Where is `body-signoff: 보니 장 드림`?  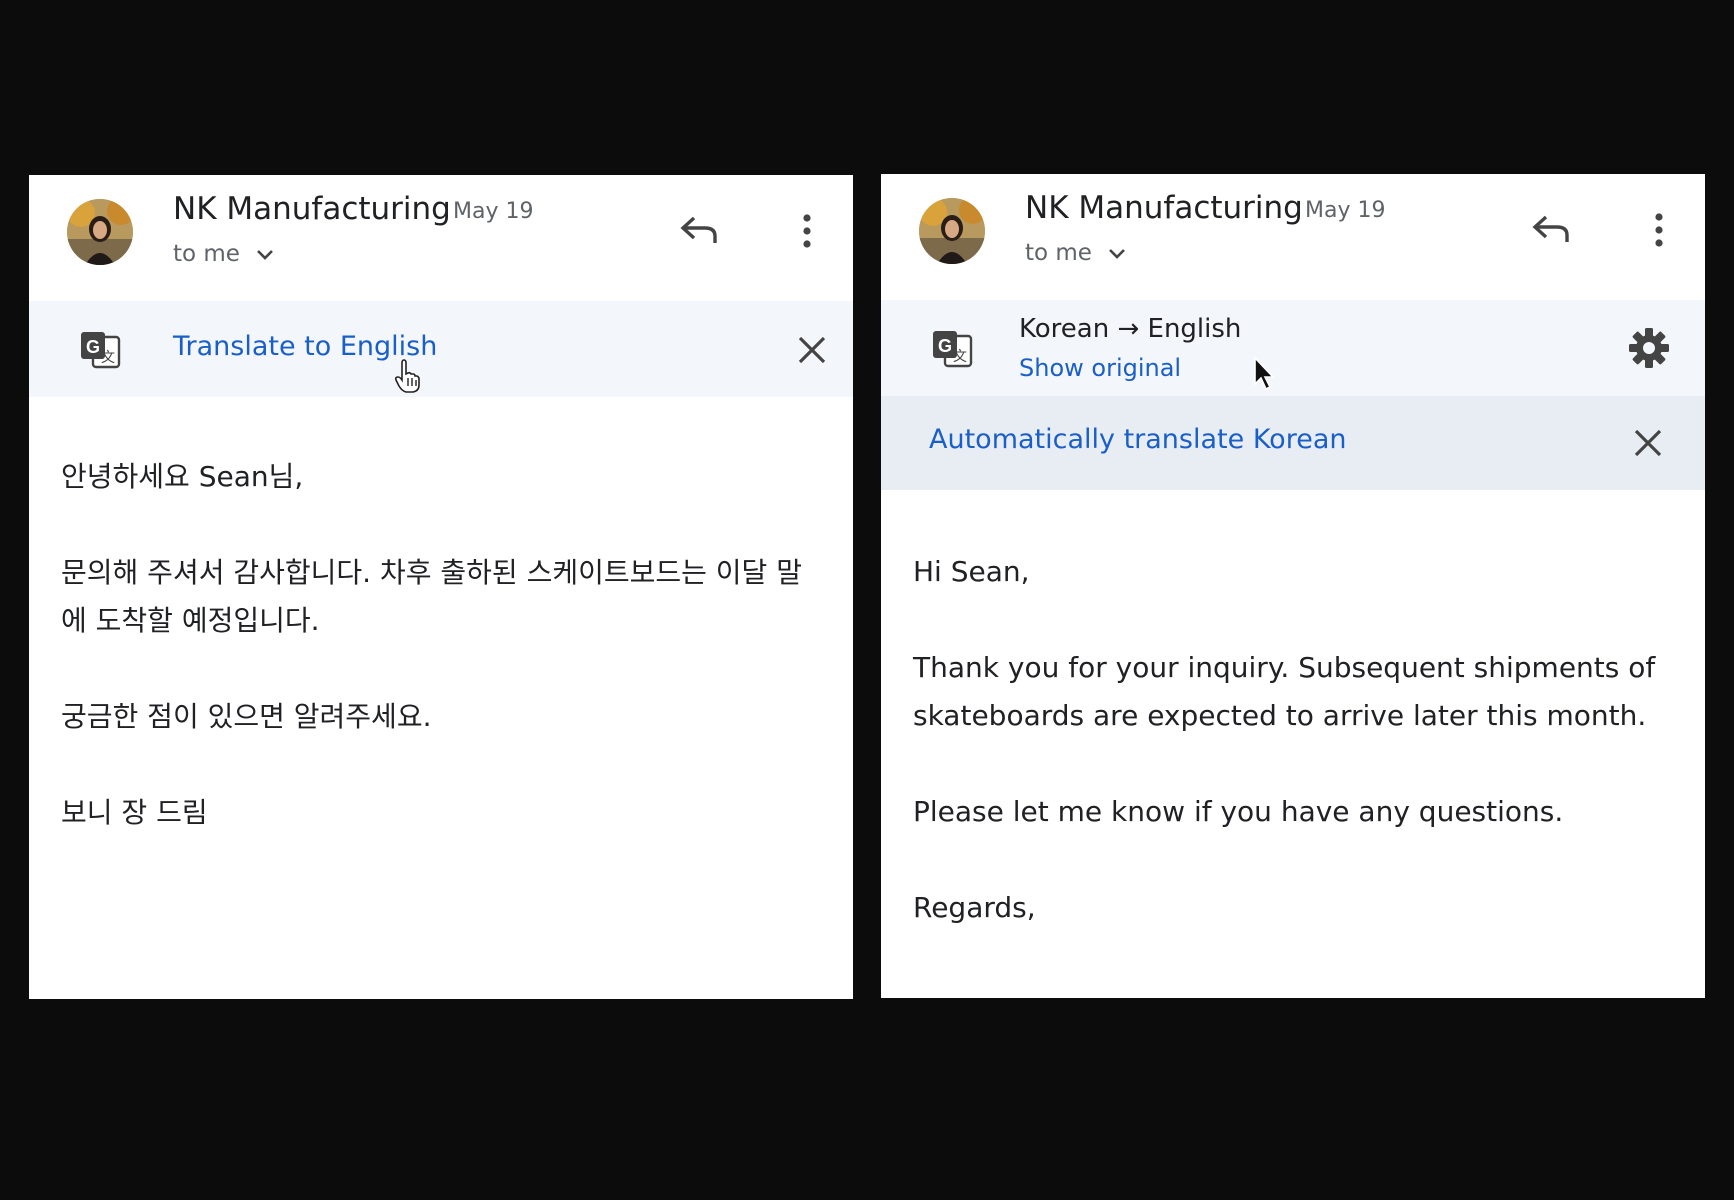 body-signoff: 보니 장 드림 is located at coordinates (134, 812).